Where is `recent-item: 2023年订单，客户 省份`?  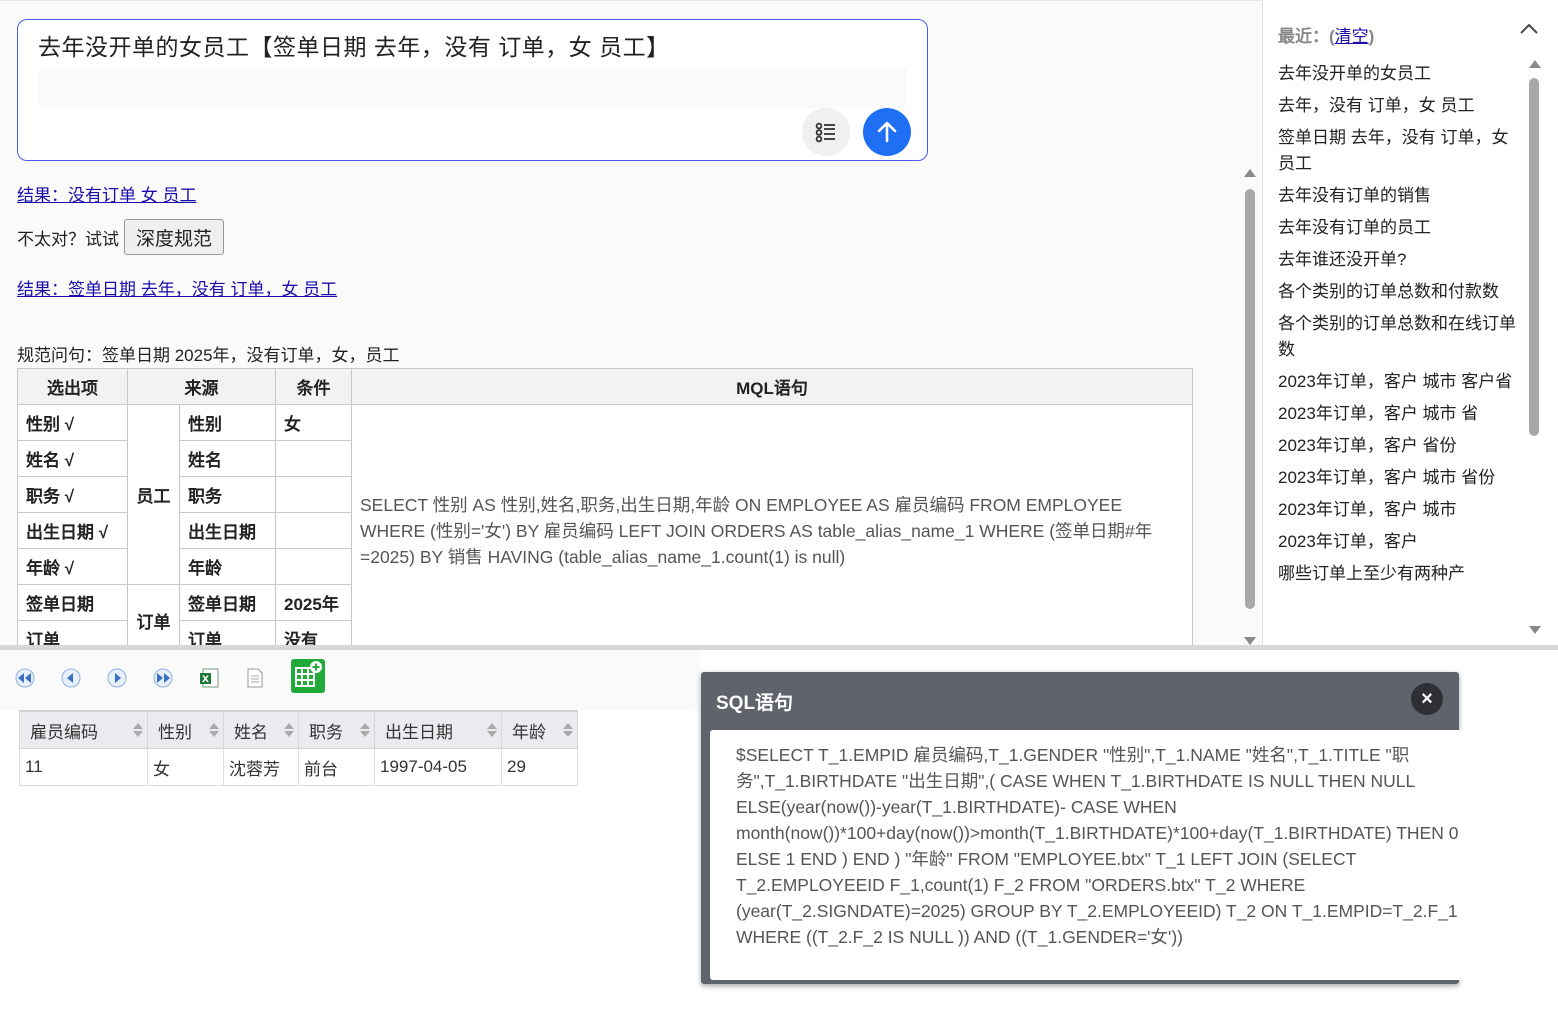 recent-item: 2023年订单，客户 省份 is located at coordinates (1398, 446).